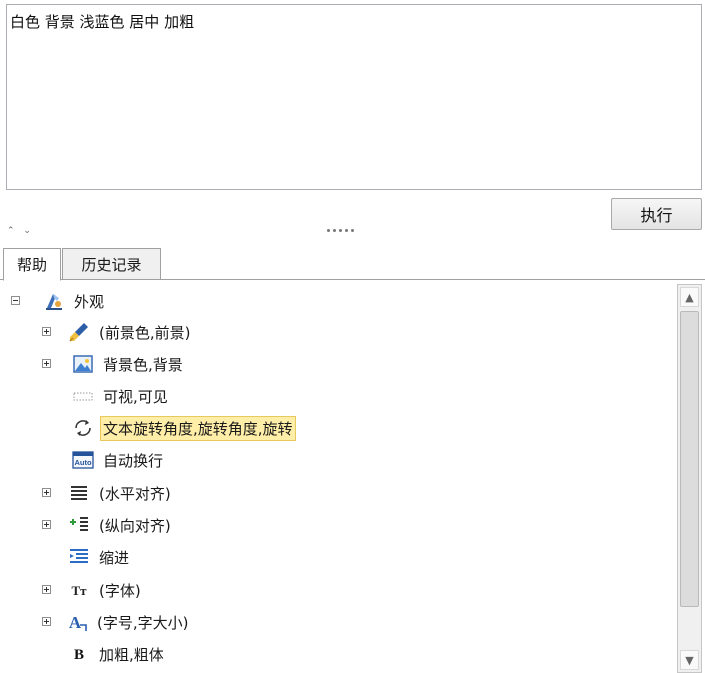  Describe the element at coordinates (145, 332) in the screenshot. I see `tree-node-label: (前景色,前景)` at that location.